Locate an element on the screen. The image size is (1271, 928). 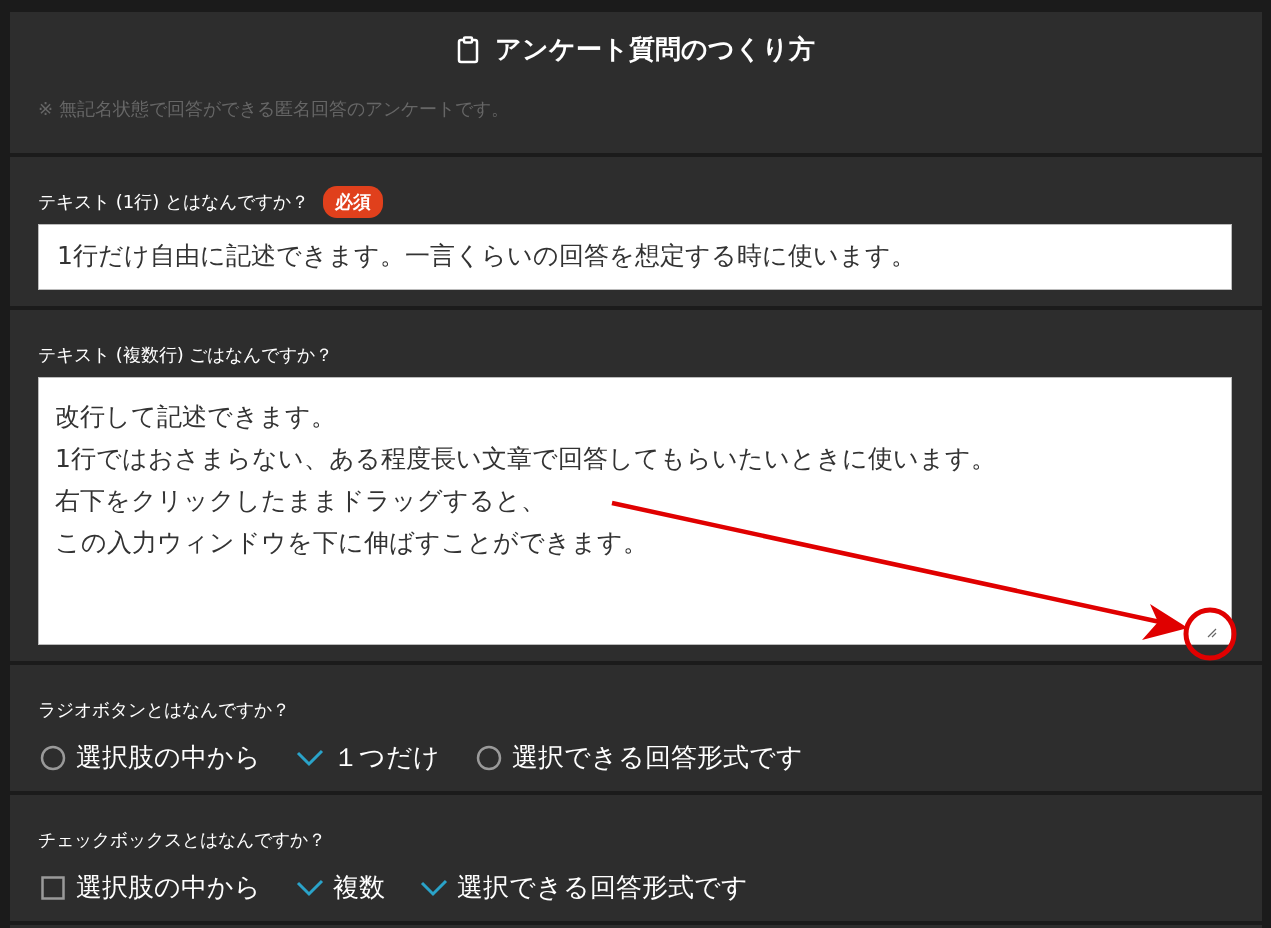
text-line: 改行して記述できます。 is located at coordinates (195, 417).